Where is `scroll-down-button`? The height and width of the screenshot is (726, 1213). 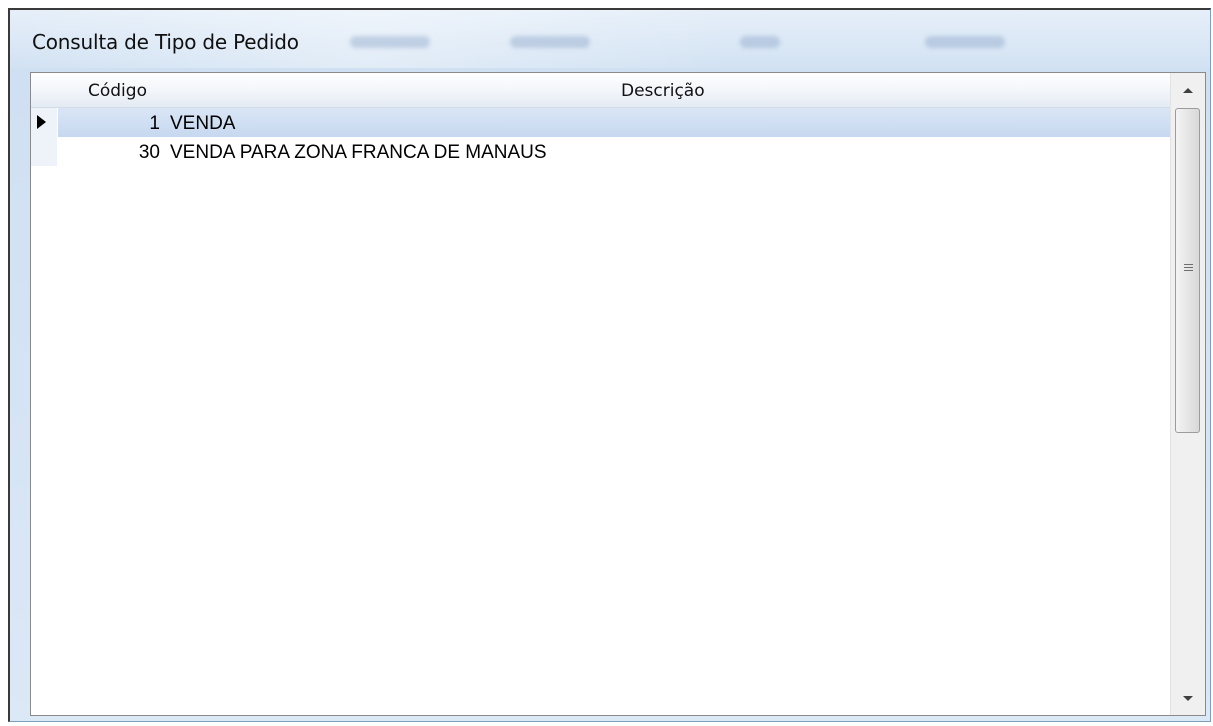
scroll-down-button is located at coordinates (1188, 698).